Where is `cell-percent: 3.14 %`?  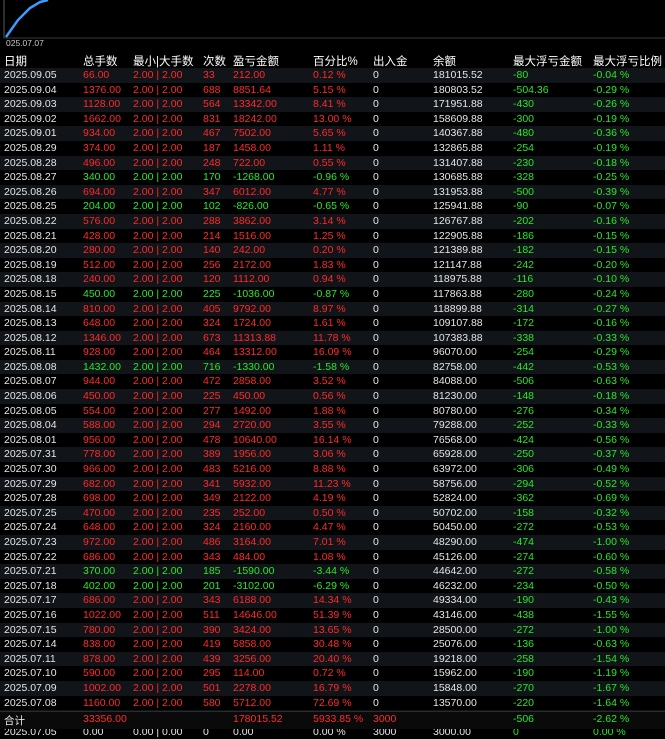
cell-percent: 3.14 % is located at coordinates (329, 220).